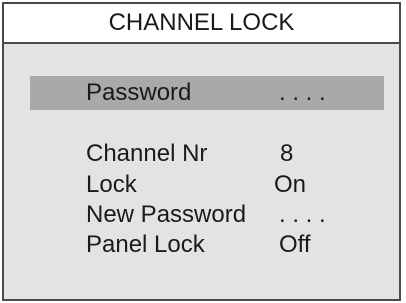 The height and width of the screenshot is (303, 406). What do you see at coordinates (166, 214) in the screenshot?
I see `menu-item-label: New Password` at bounding box center [166, 214].